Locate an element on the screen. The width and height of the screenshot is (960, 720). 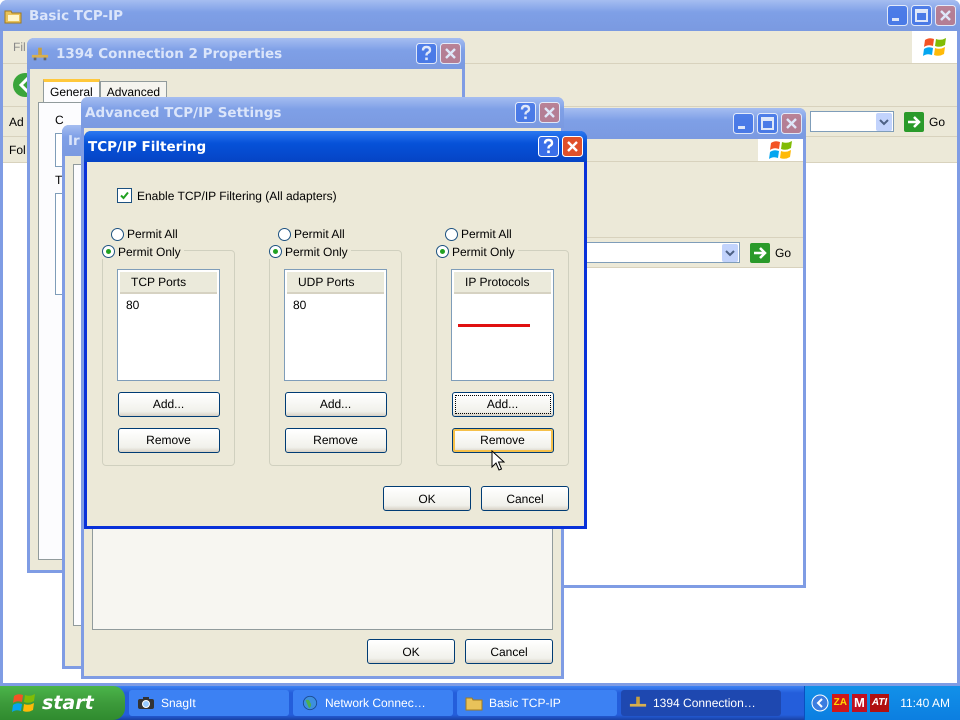
list-box: TCP Ports 80 is located at coordinates (168, 324).